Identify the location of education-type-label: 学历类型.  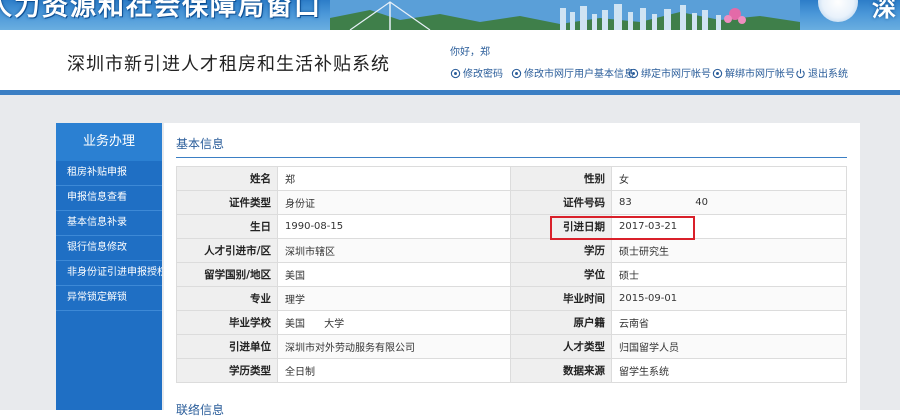
(227, 370).